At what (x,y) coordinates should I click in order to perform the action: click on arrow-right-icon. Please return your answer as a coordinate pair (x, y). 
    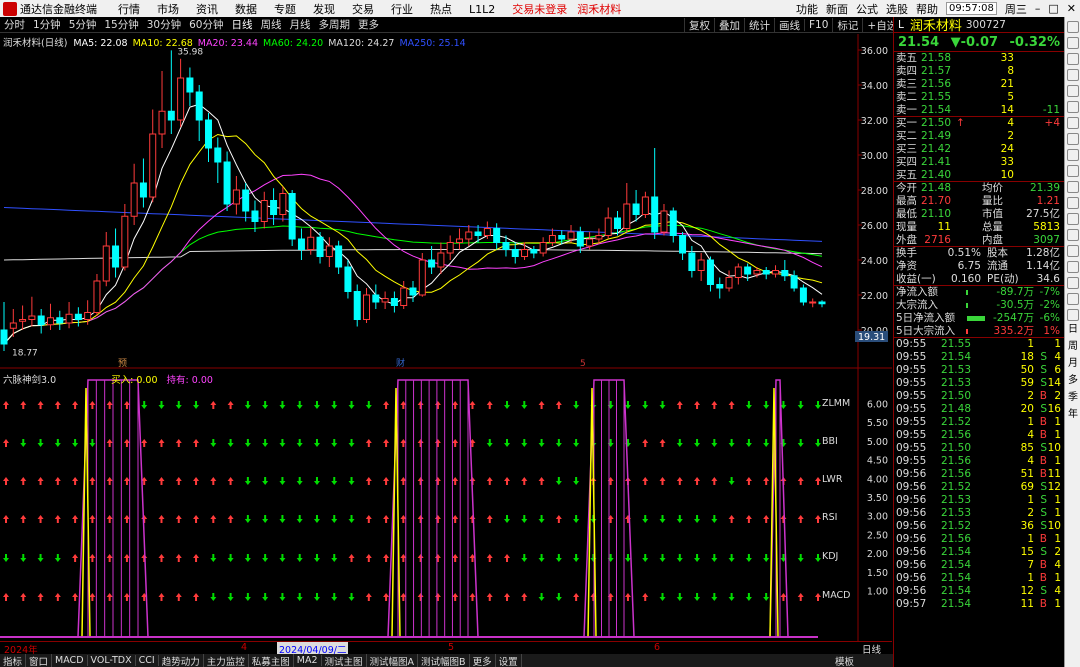
    Looking at the image, I should click on (1073, 43).